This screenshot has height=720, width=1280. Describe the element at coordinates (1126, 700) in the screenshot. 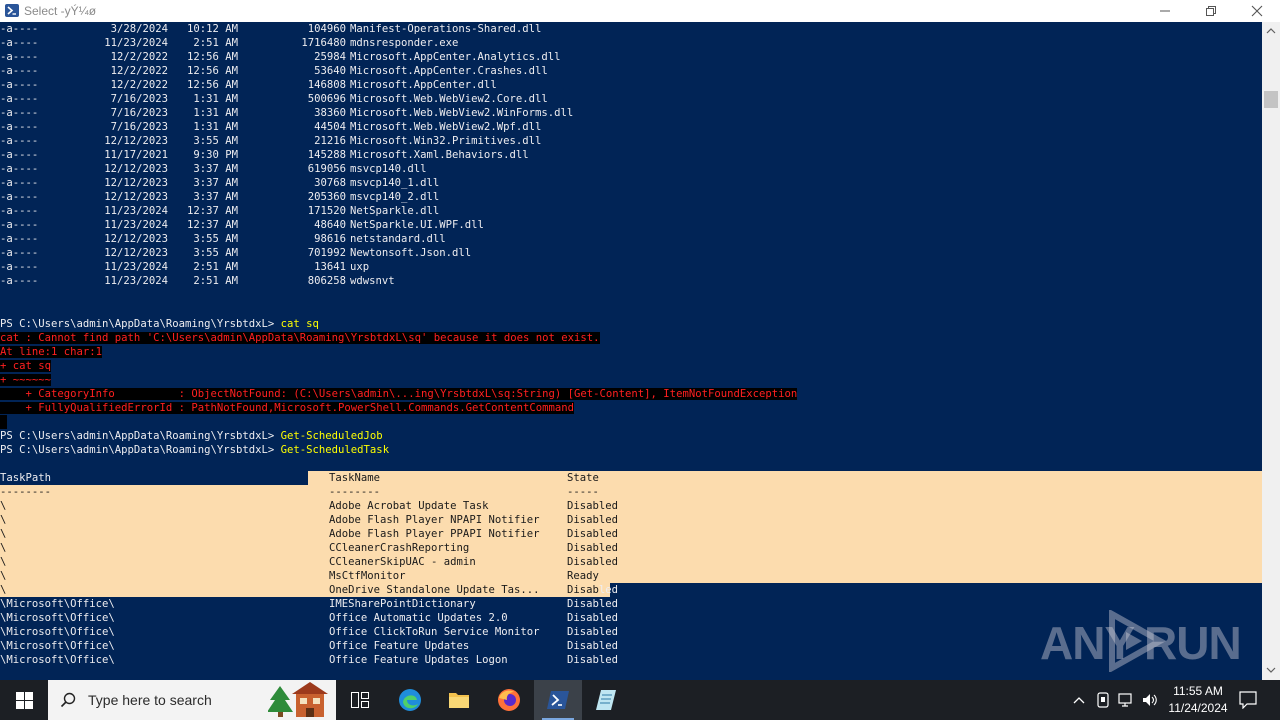

I see `tray-network-button` at that location.